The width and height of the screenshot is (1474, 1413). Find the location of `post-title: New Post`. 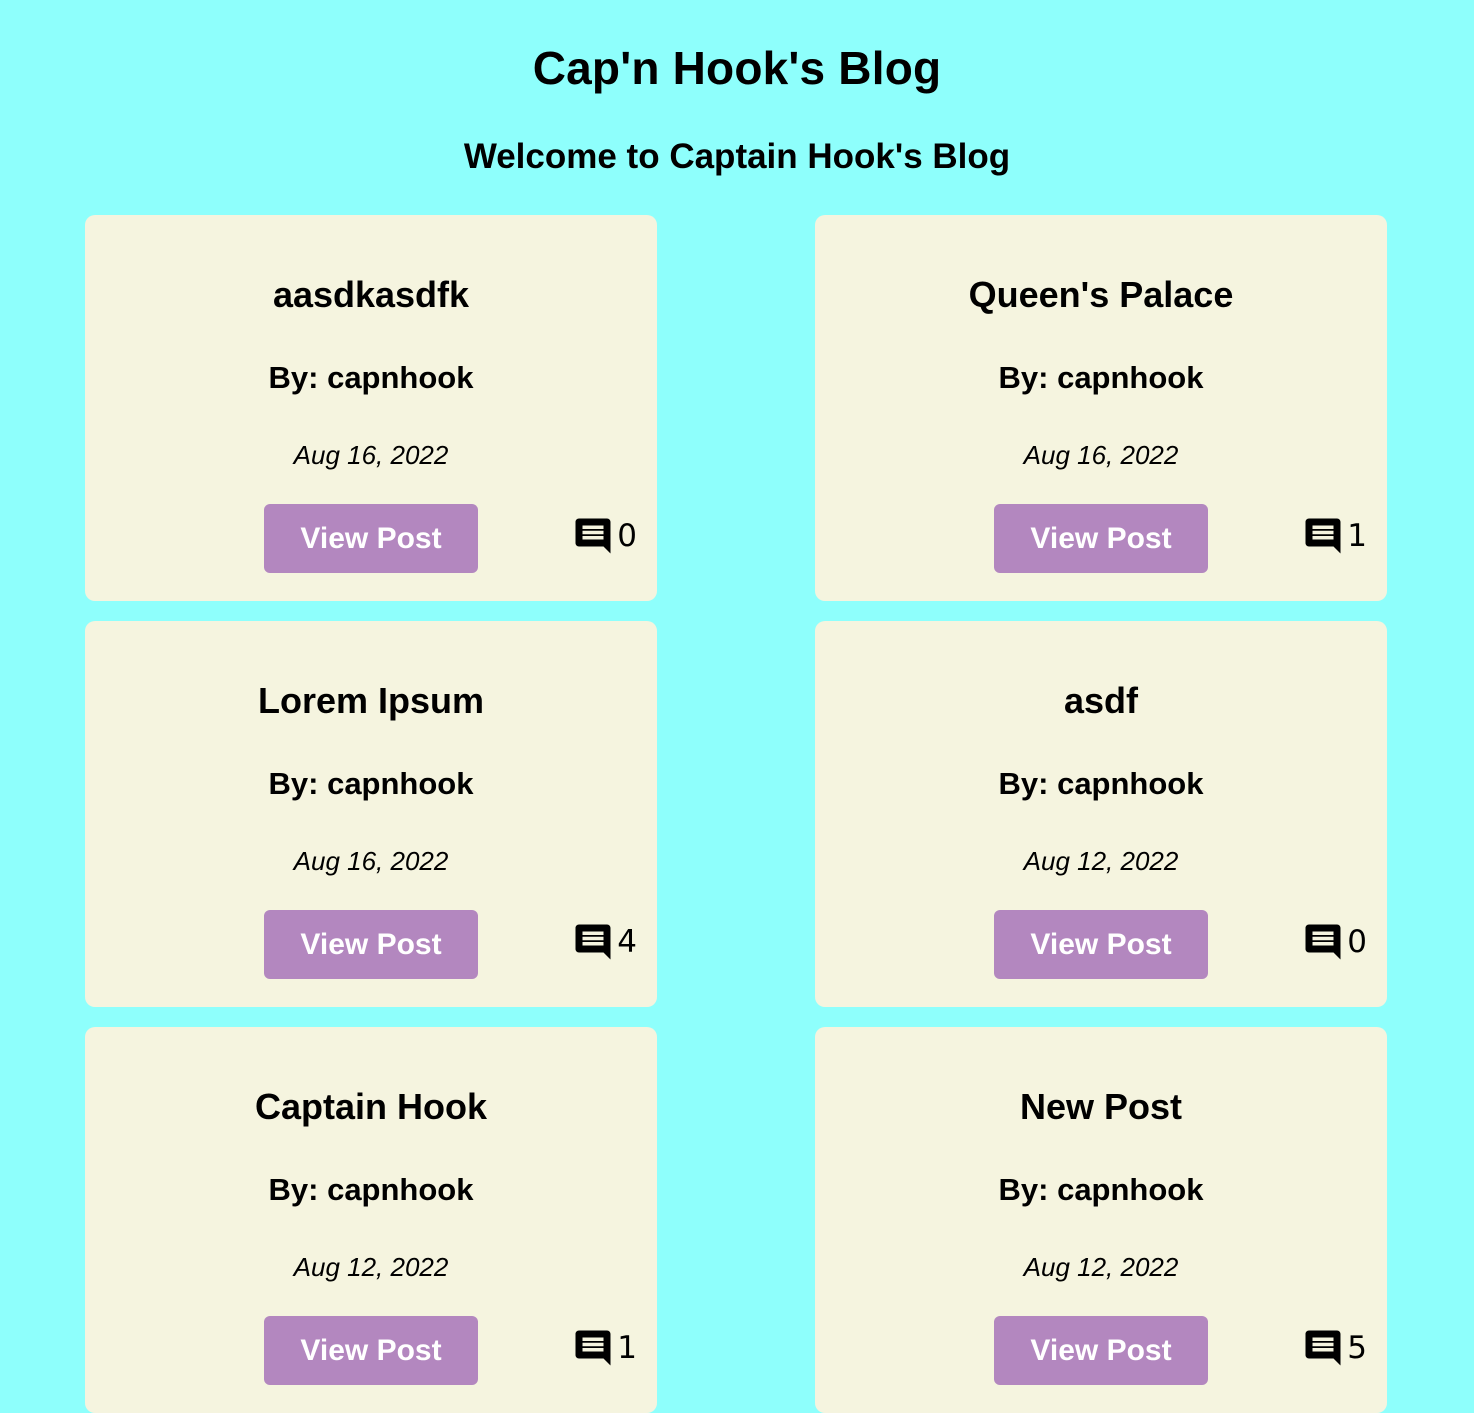

post-title: New Post is located at coordinates (1101, 1106).